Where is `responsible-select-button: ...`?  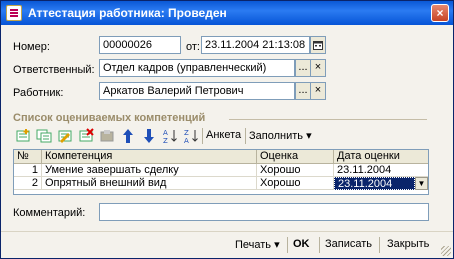
responsible-select-button: ... is located at coordinates (303, 68).